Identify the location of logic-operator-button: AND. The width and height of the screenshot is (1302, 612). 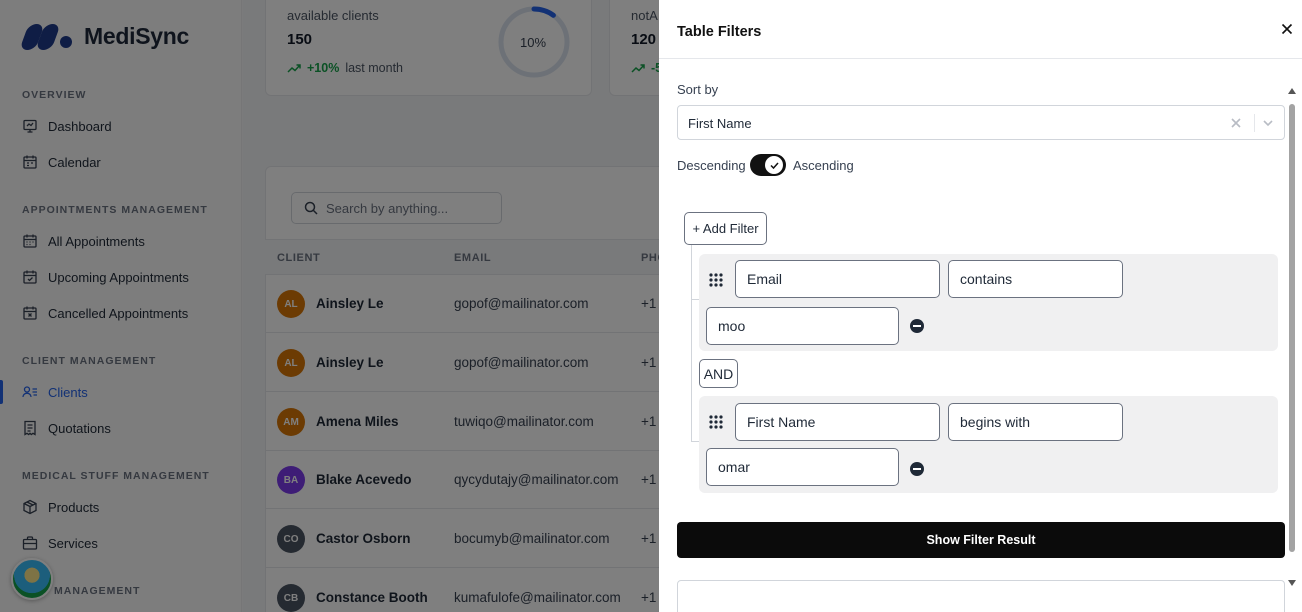
(718, 373).